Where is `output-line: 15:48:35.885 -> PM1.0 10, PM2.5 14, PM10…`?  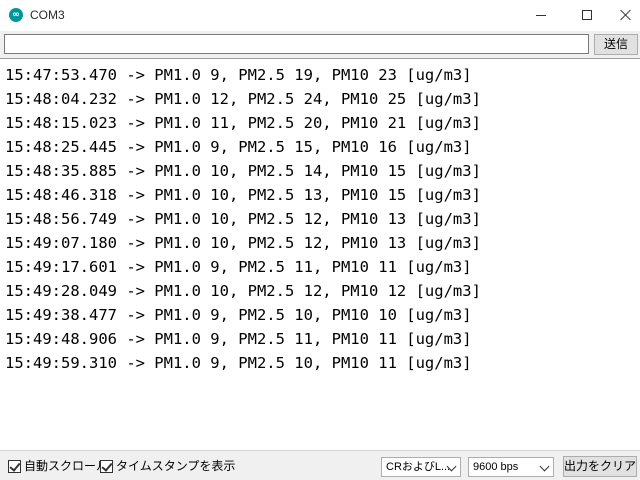
output-line: 15:48:35.885 -> PM1.0 10, PM2.5 14, PM10… is located at coordinates (243, 171).